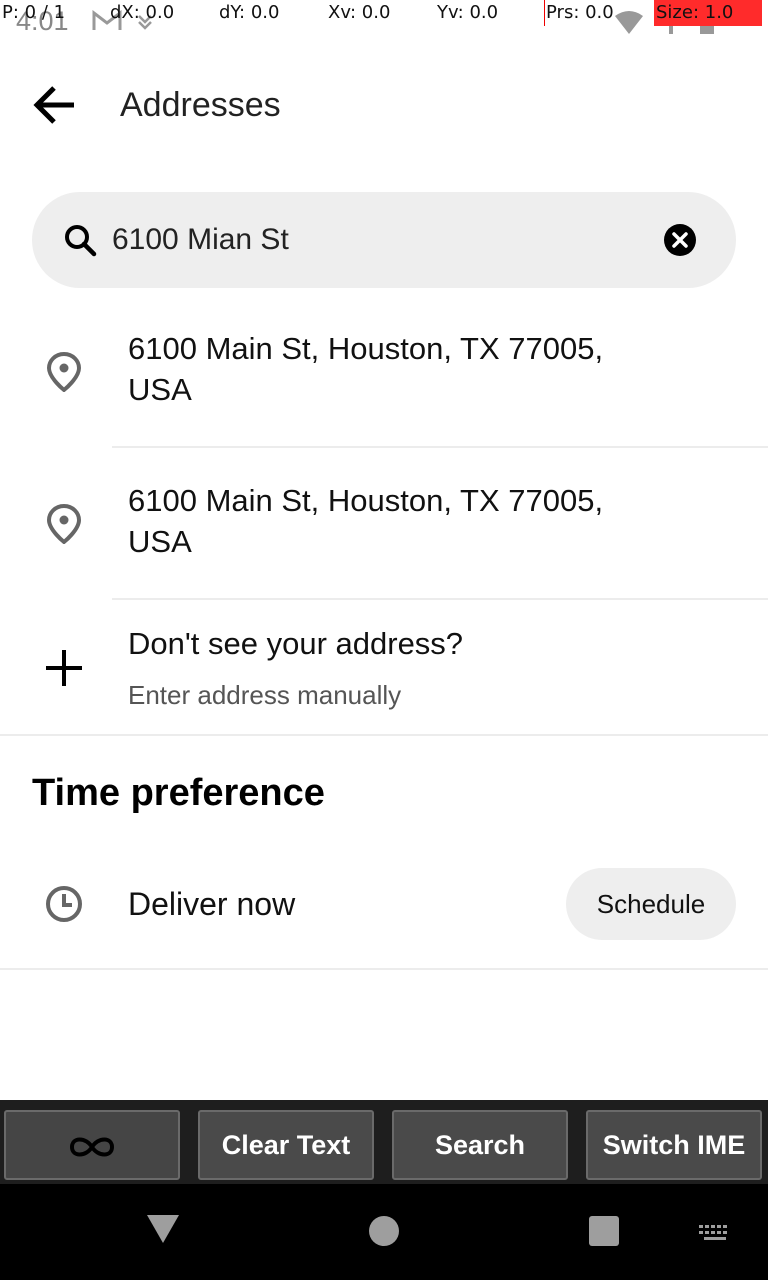  Describe the element at coordinates (580, 12) in the screenshot. I see `overlay-pressure: Prs: 0.0` at that location.